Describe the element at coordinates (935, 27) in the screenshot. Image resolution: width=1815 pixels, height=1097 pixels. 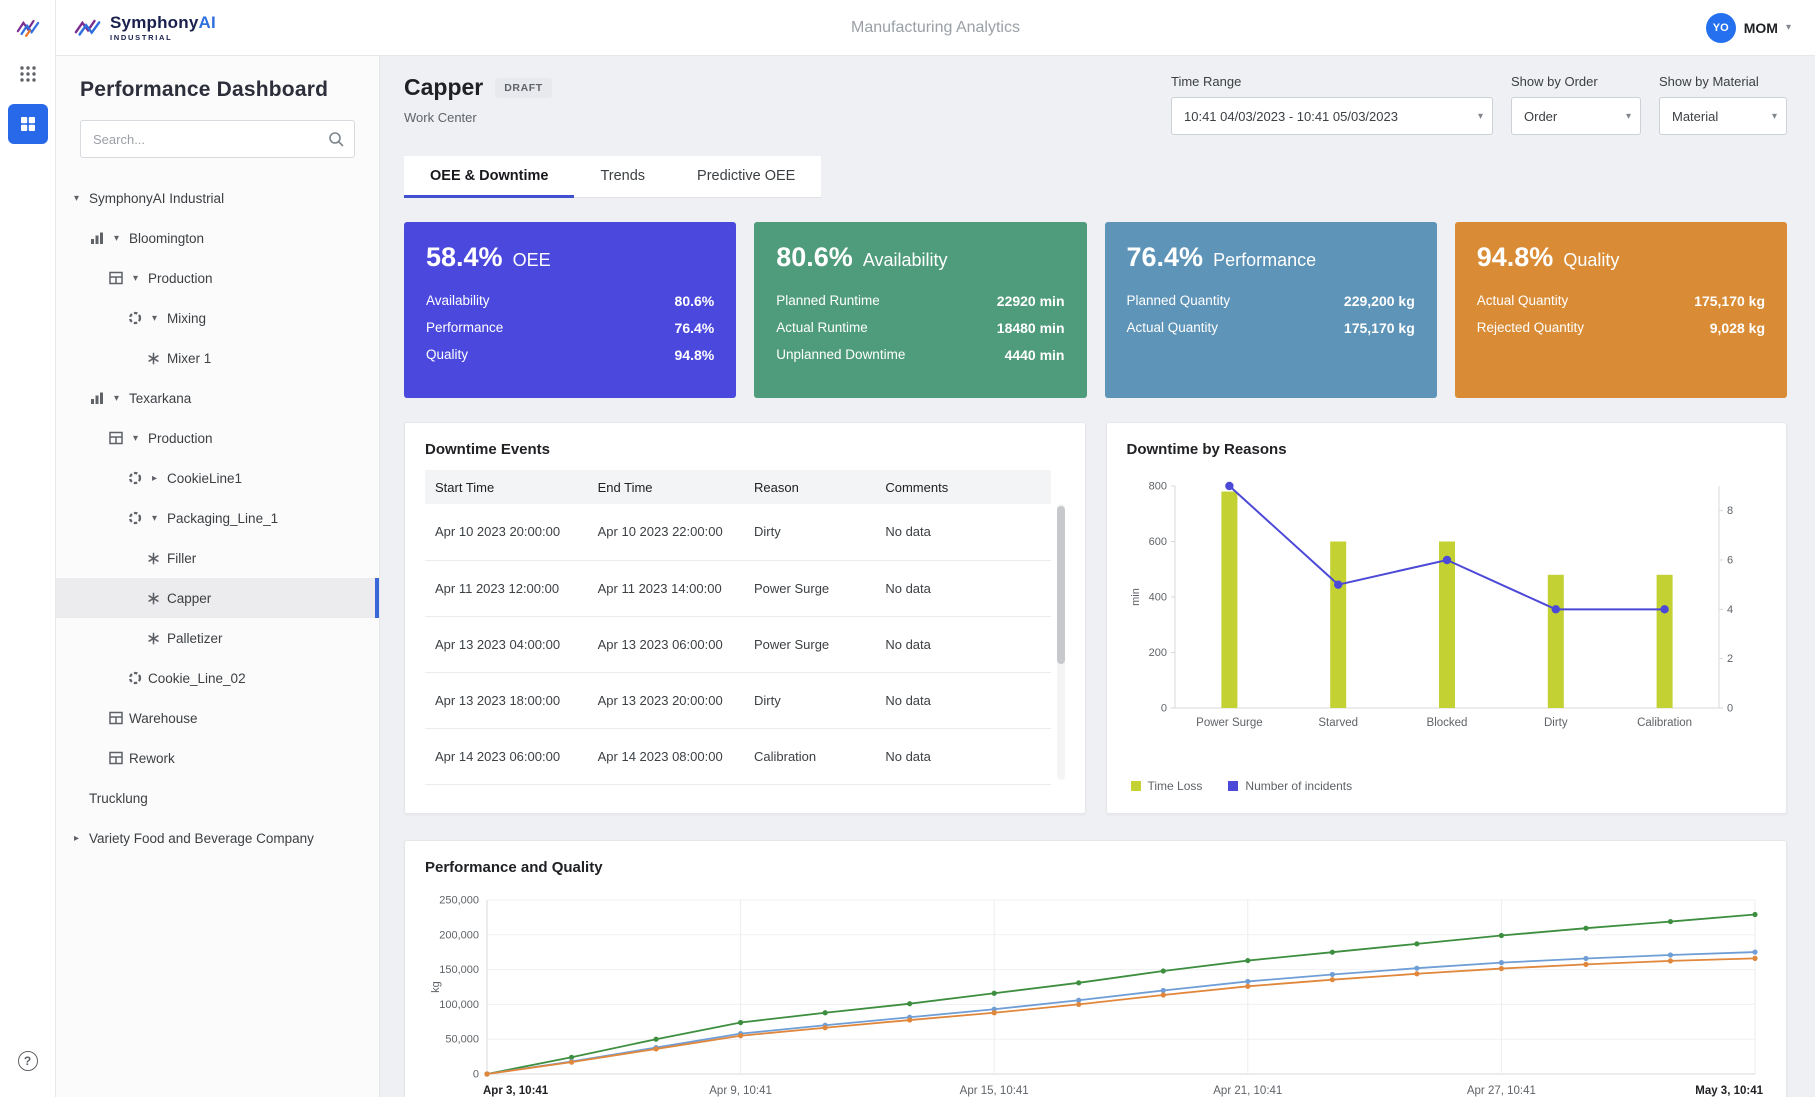
I see `app-title: Manufacturing Analytics` at that location.